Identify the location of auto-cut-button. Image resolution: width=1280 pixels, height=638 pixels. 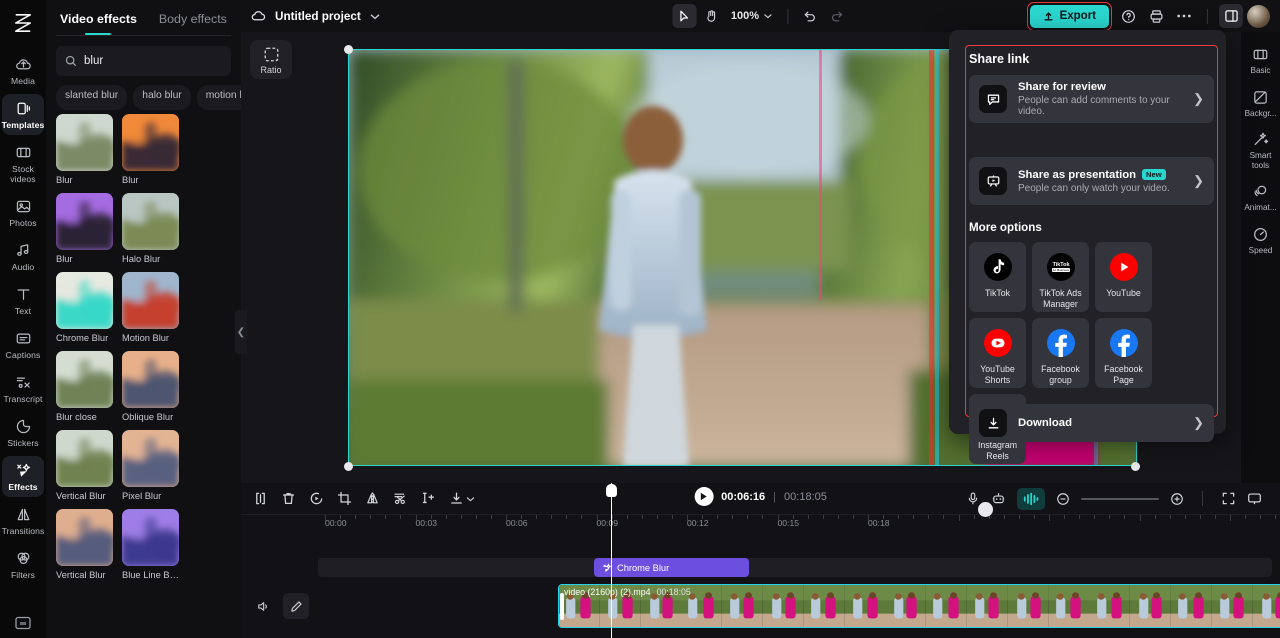
(400, 498).